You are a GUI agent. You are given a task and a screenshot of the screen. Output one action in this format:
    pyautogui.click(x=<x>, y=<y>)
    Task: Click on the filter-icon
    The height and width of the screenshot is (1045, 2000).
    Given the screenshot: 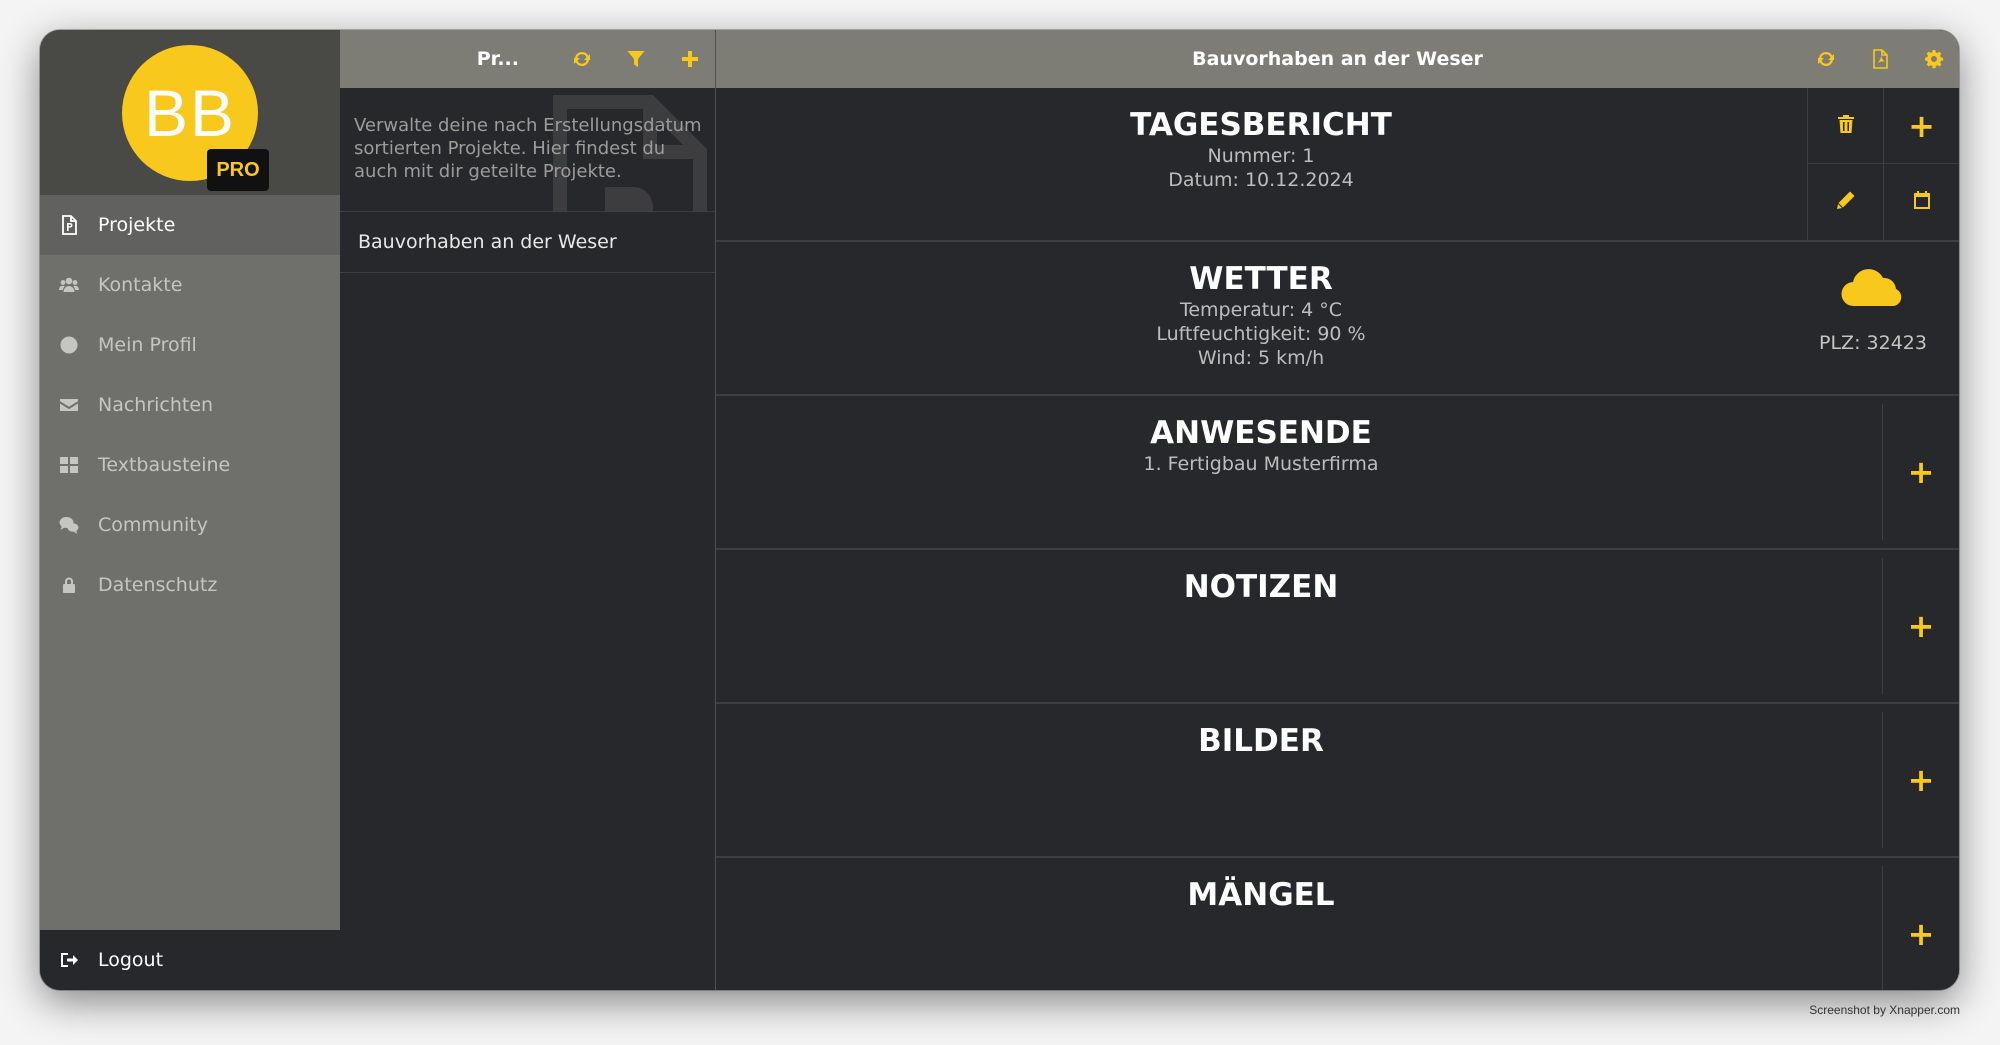 What is the action you would take?
    pyautogui.click(x=636, y=59)
    